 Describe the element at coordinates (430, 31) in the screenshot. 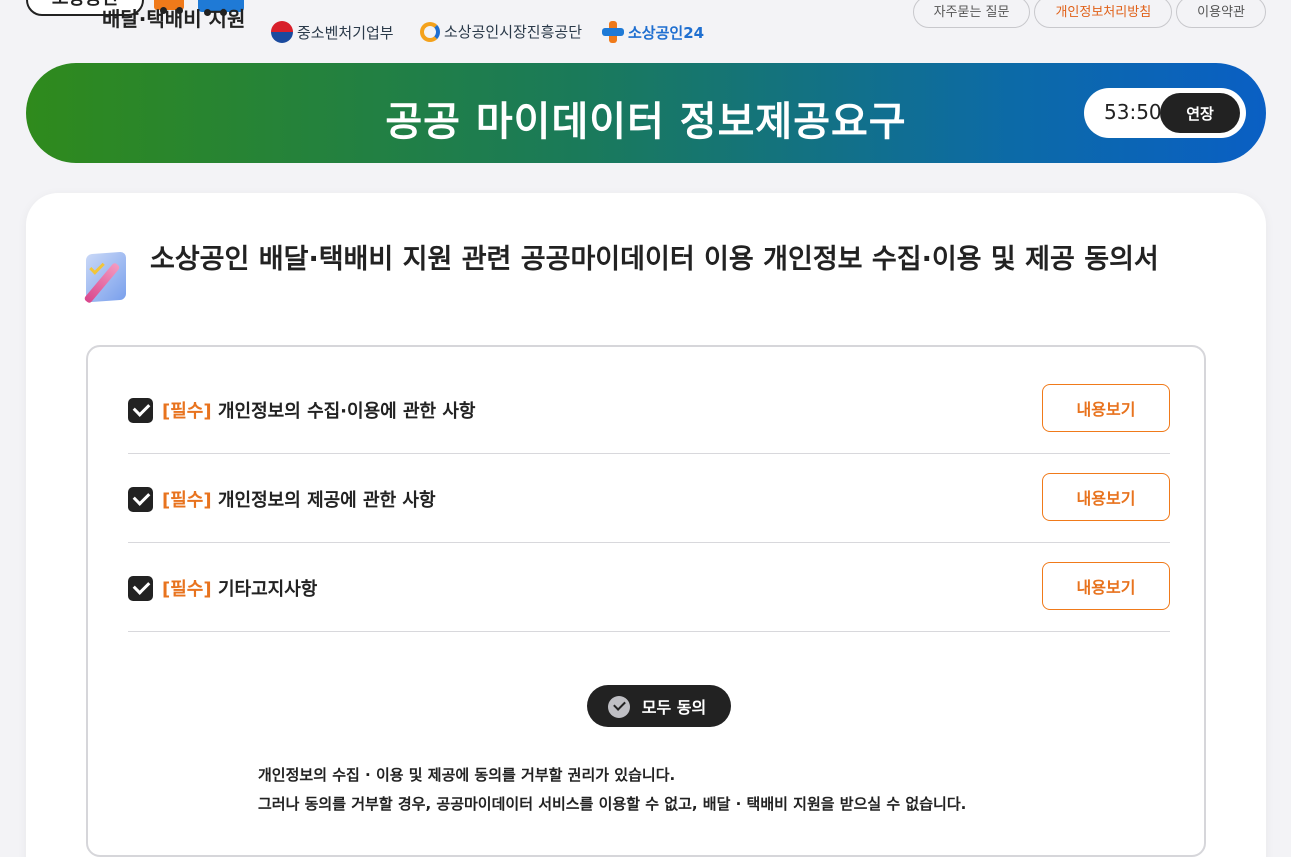

I see `semas-logo-icon` at that location.